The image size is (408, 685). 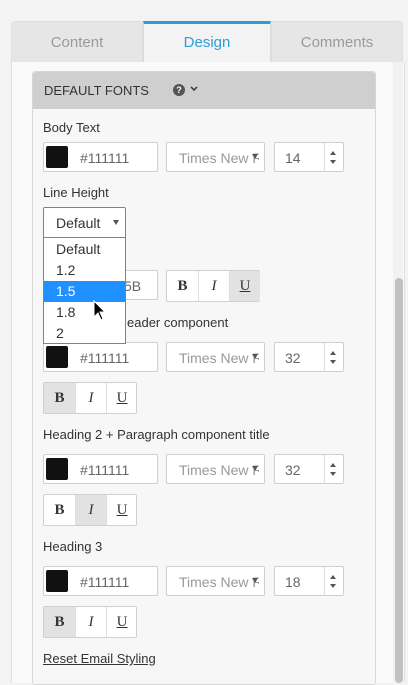 I want to click on heading3-size-stepper: 18, so click(x=309, y=581).